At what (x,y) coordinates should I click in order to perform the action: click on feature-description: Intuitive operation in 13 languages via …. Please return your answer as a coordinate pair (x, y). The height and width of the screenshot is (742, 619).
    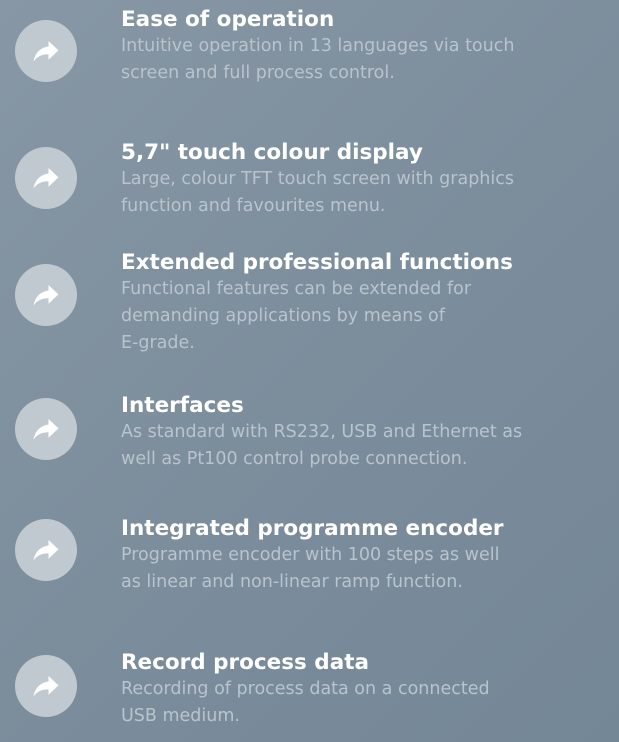
    Looking at the image, I should click on (368, 60).